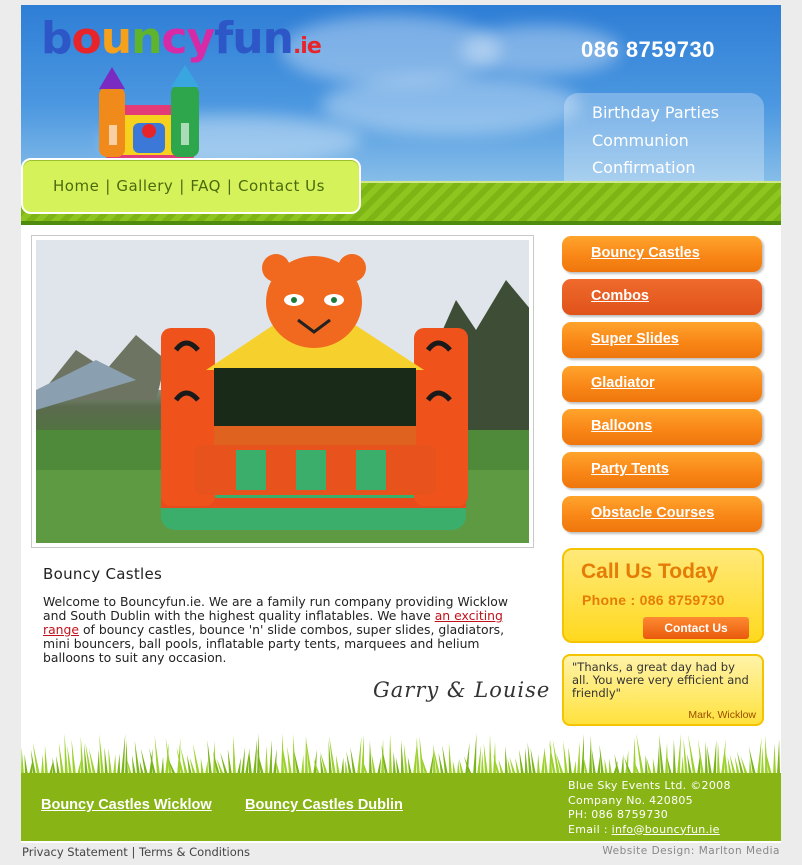 The image size is (802, 865). What do you see at coordinates (400, 754) in the screenshot?
I see `grass-decoration` at bounding box center [400, 754].